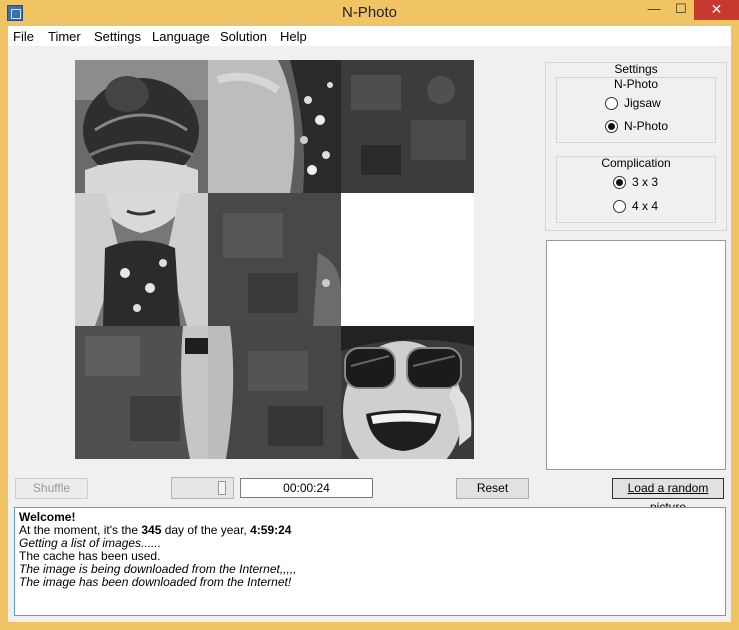  I want to click on complication-group: Complication 3 x 3 4 x 4, so click(636, 189).